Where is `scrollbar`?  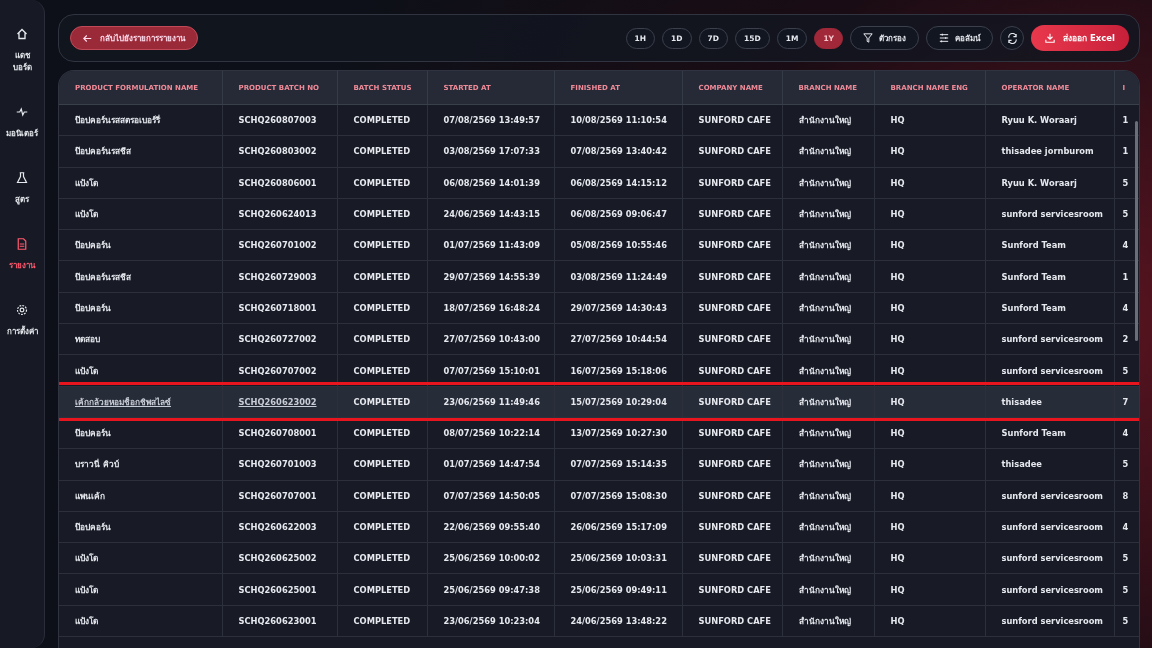 scrollbar is located at coordinates (1136, 231).